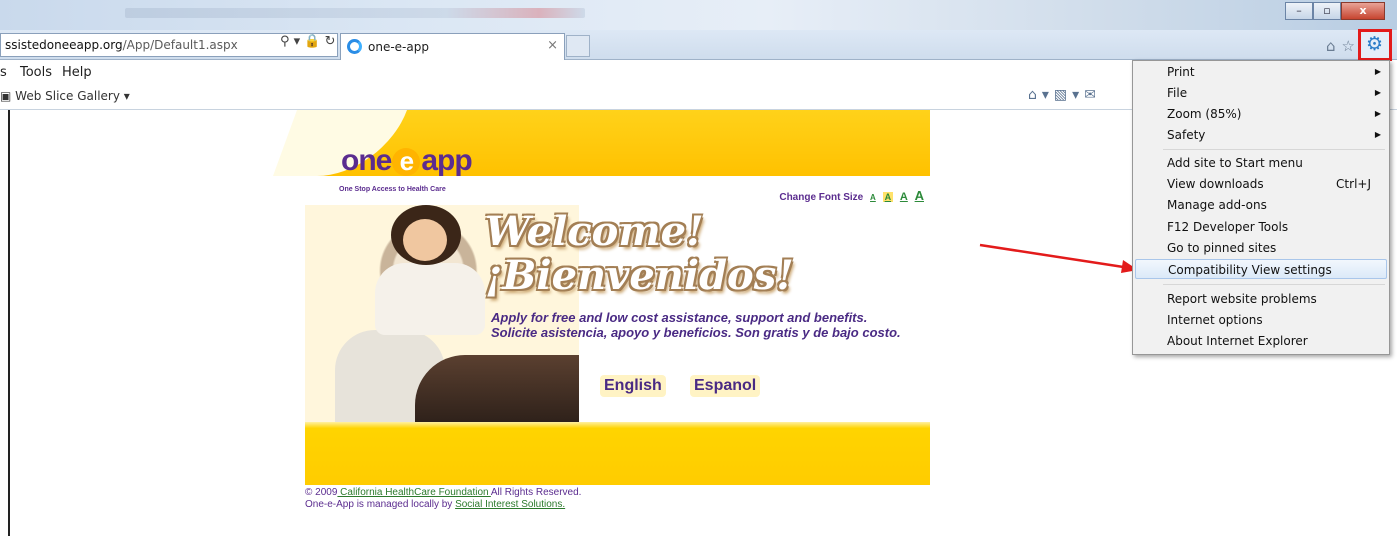 This screenshot has height=536, width=1397. Describe the element at coordinates (888, 197) in the screenshot. I see `font-size-small: A` at that location.